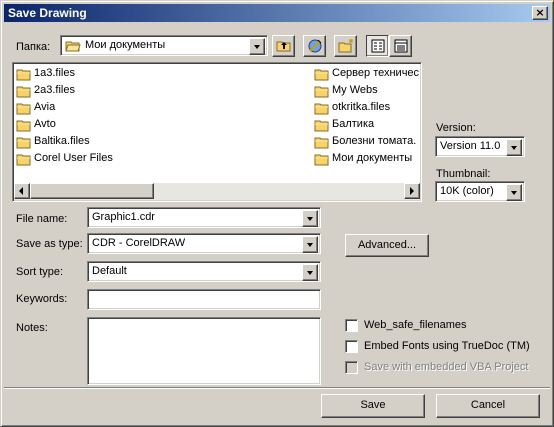  I want to click on list-item: Болезни томата., so click(369, 142).